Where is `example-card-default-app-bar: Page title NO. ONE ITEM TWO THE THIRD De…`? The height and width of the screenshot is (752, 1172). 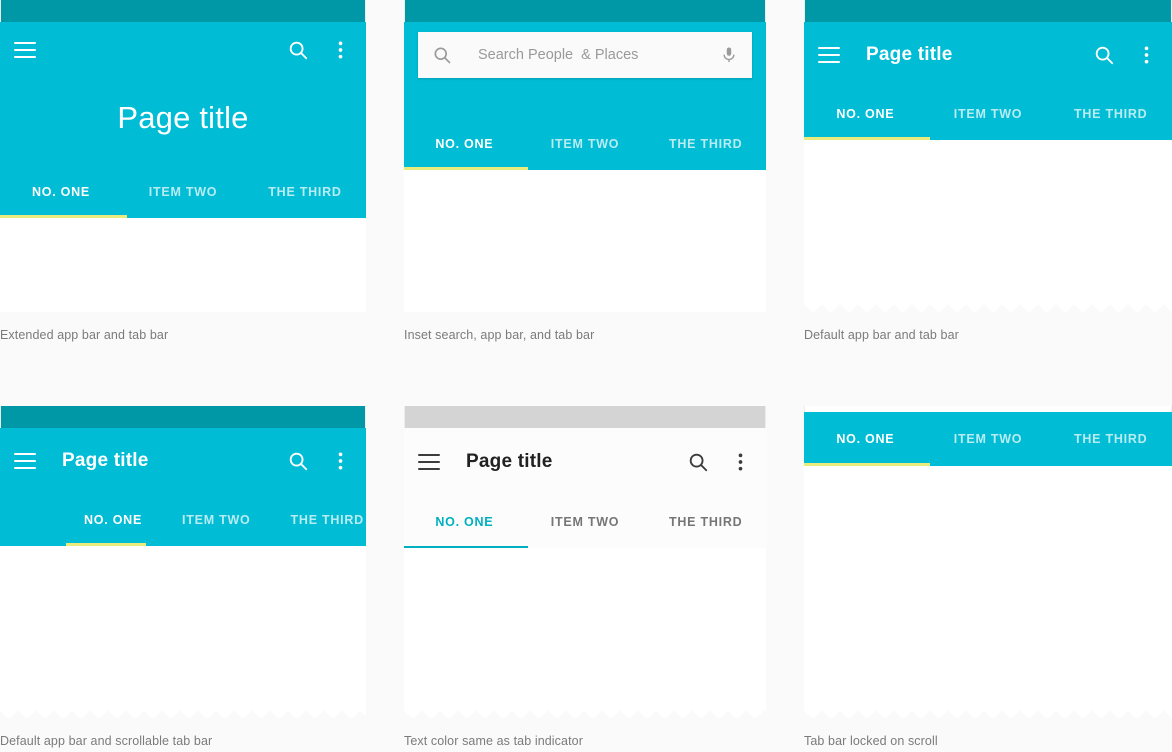 example-card-default-app-bar: Page title NO. ONE ITEM TWO THE THIRD De… is located at coordinates (988, 171).